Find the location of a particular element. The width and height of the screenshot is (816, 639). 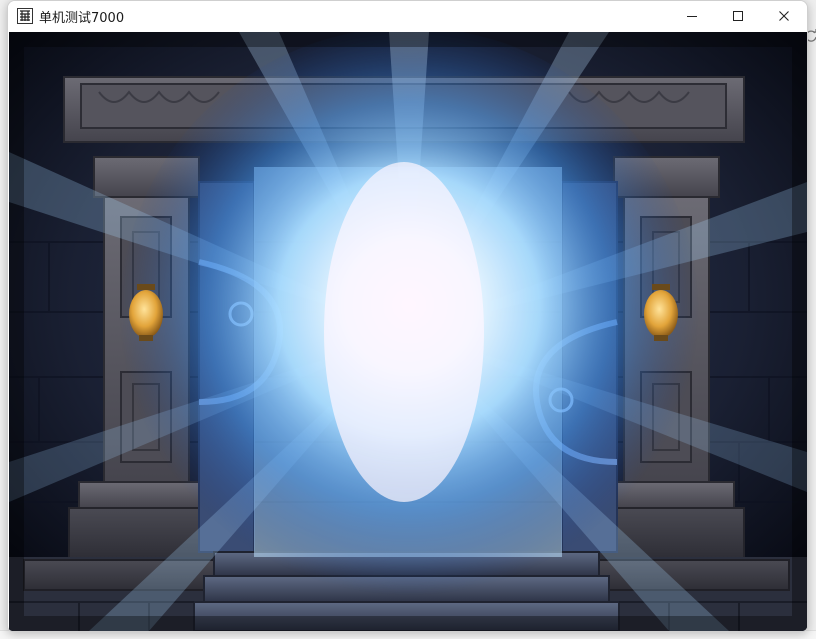

minimize-button is located at coordinates (692, 16).